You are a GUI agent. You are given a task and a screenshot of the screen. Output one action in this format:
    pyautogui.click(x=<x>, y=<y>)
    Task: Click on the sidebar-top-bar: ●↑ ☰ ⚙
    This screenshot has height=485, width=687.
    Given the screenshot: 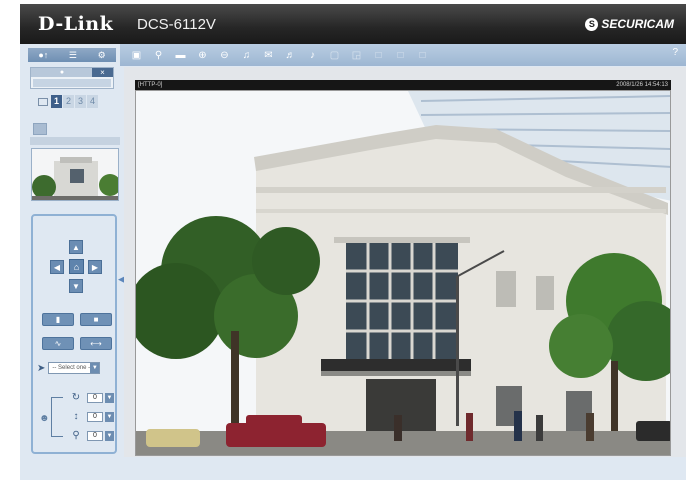 What is the action you would take?
    pyautogui.click(x=72, y=55)
    